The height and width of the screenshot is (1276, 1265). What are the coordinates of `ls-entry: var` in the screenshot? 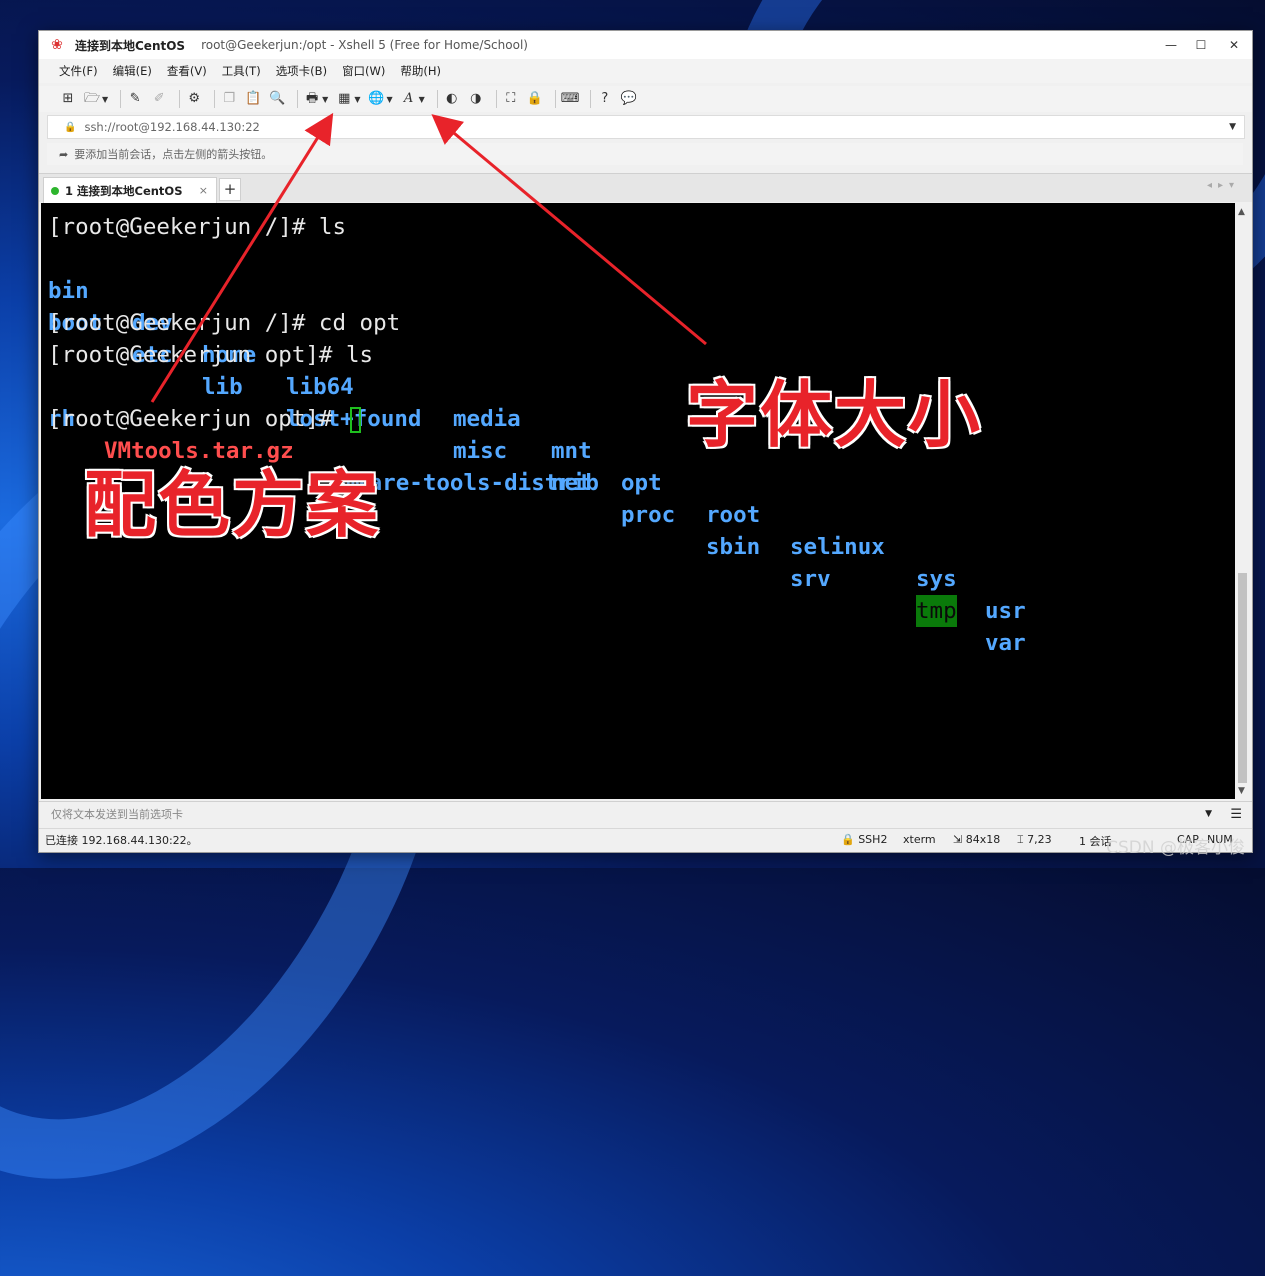 It's located at (1005, 643).